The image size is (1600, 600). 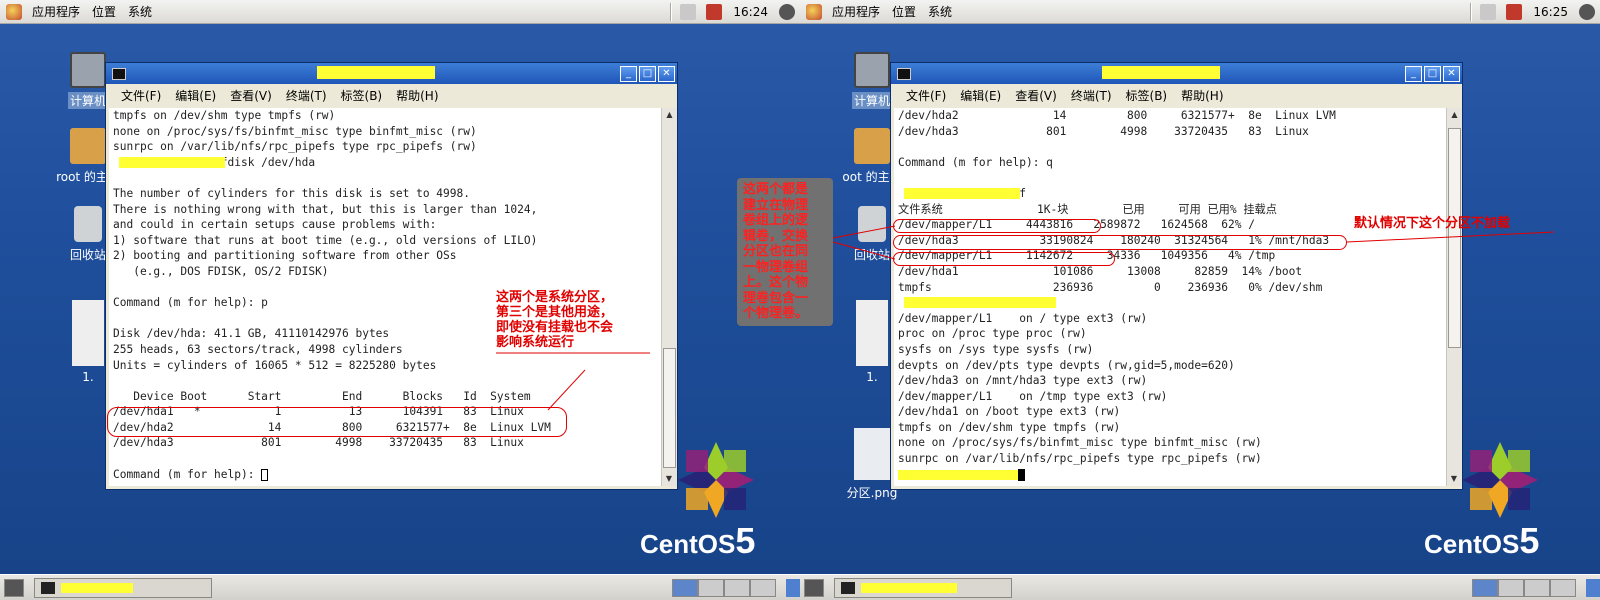 What do you see at coordinates (385, 163) in the screenshot?
I see `terminal-line: fdisk /dev/hda` at bounding box center [385, 163].